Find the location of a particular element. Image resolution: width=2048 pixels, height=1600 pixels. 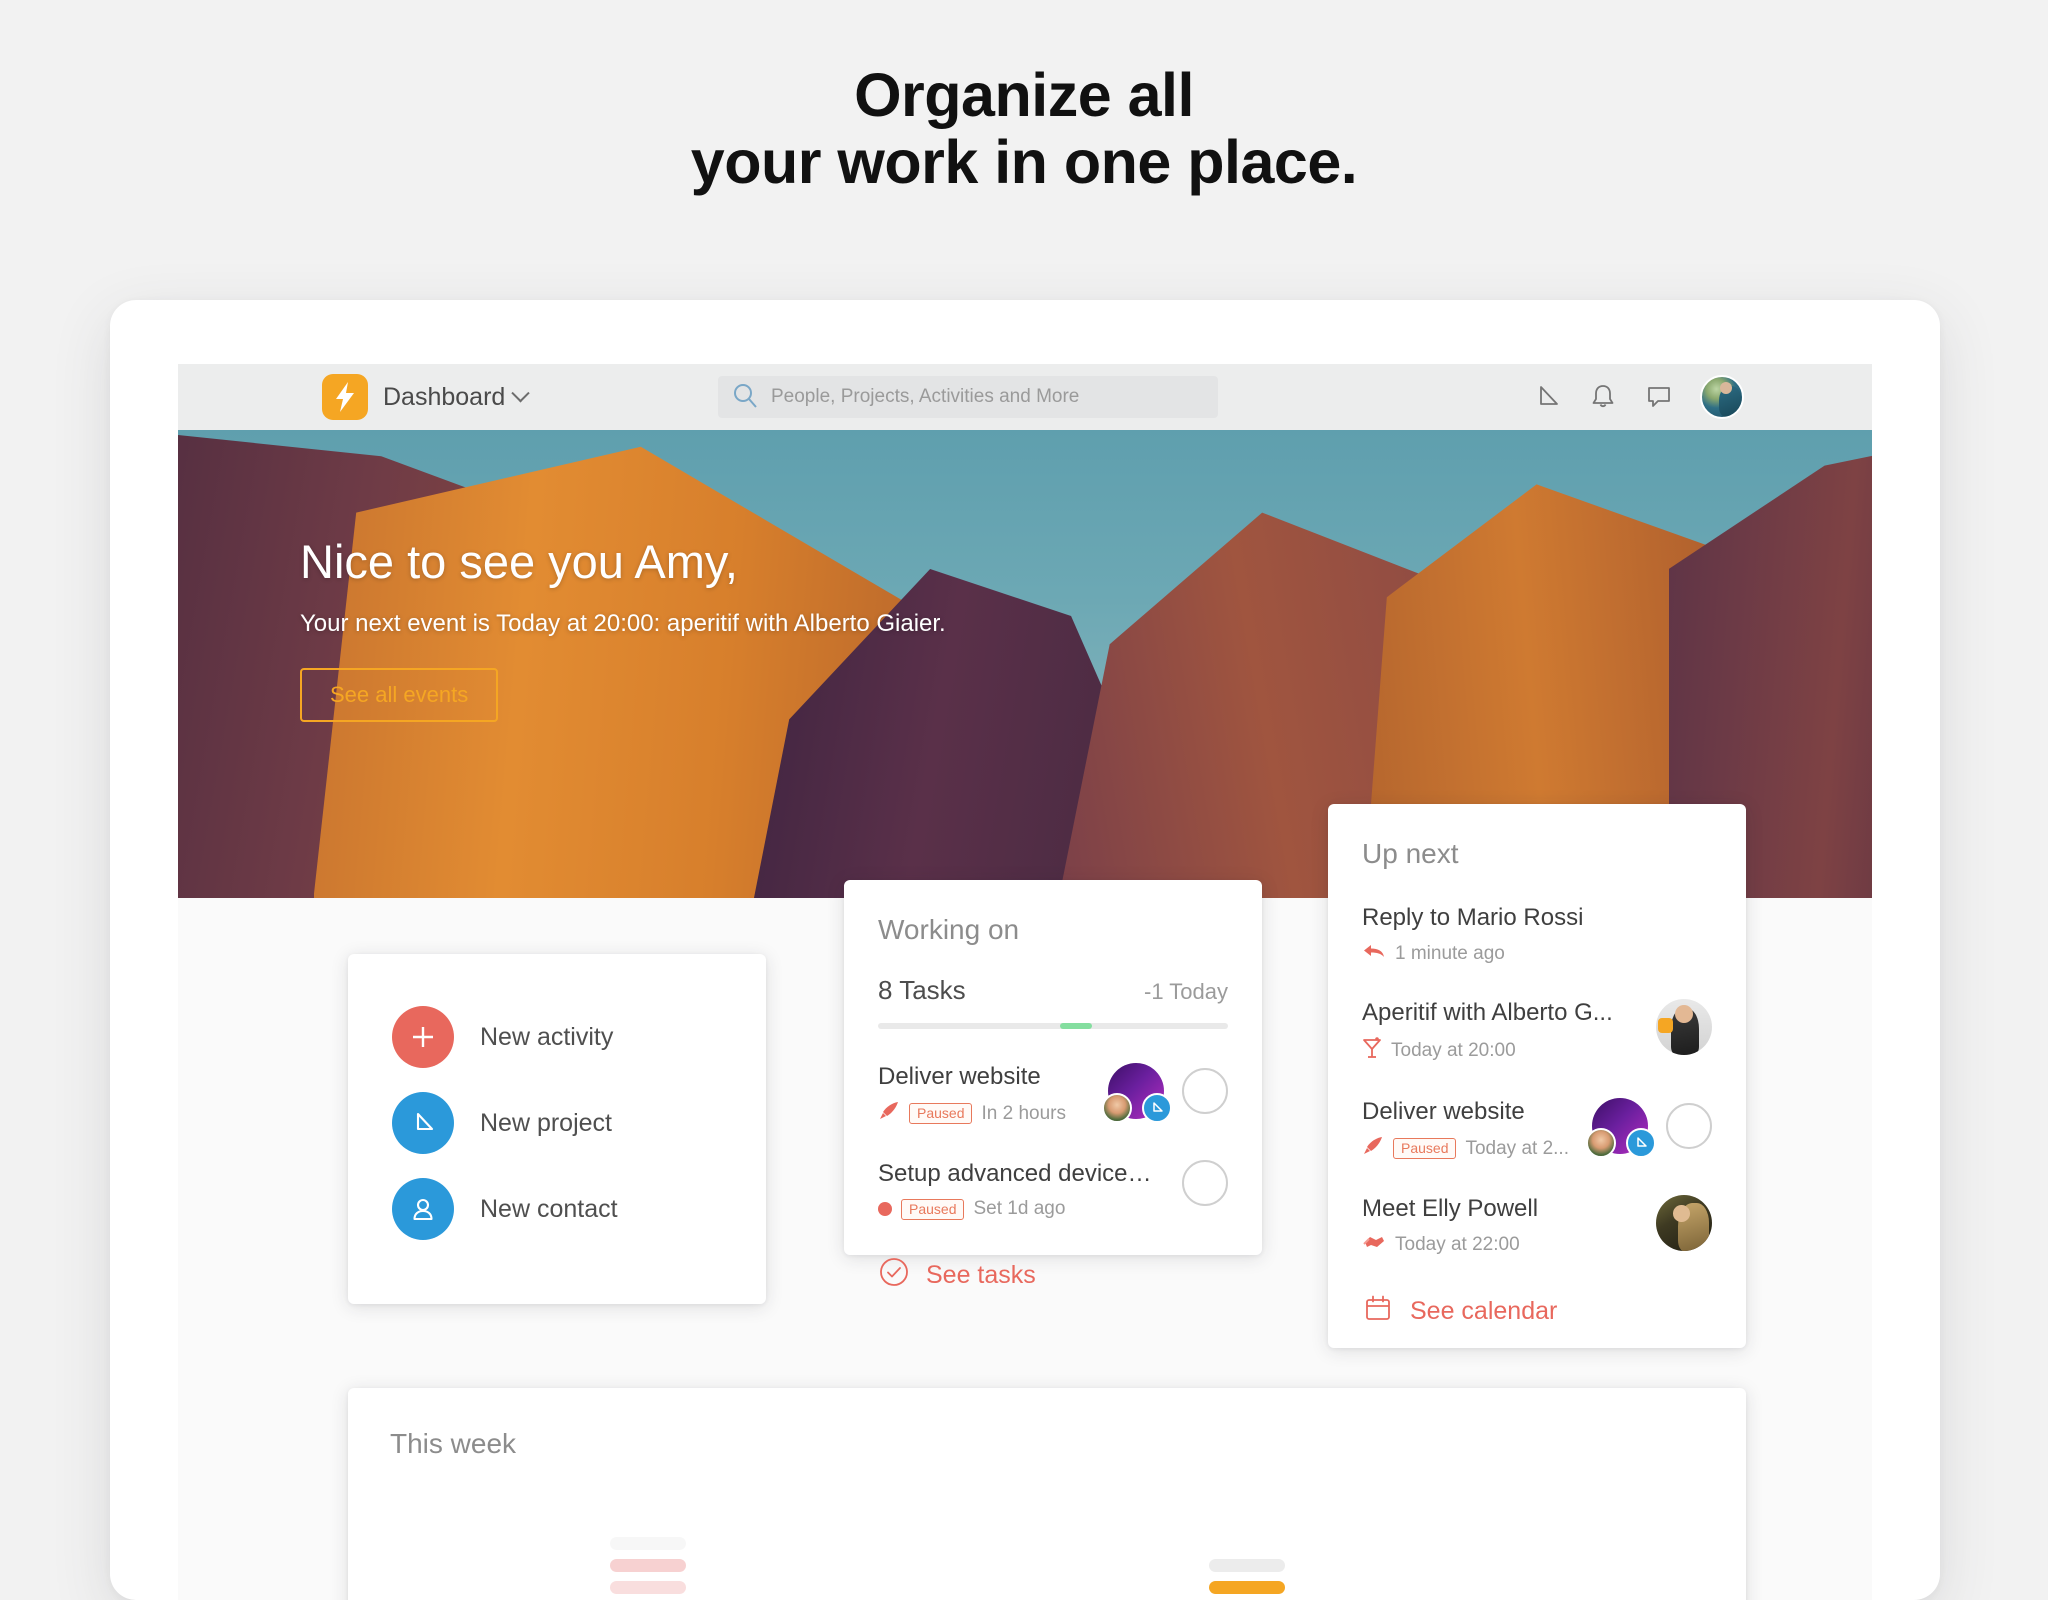

event-meta: Today at 22:00 is located at coordinates (1503, 1244).